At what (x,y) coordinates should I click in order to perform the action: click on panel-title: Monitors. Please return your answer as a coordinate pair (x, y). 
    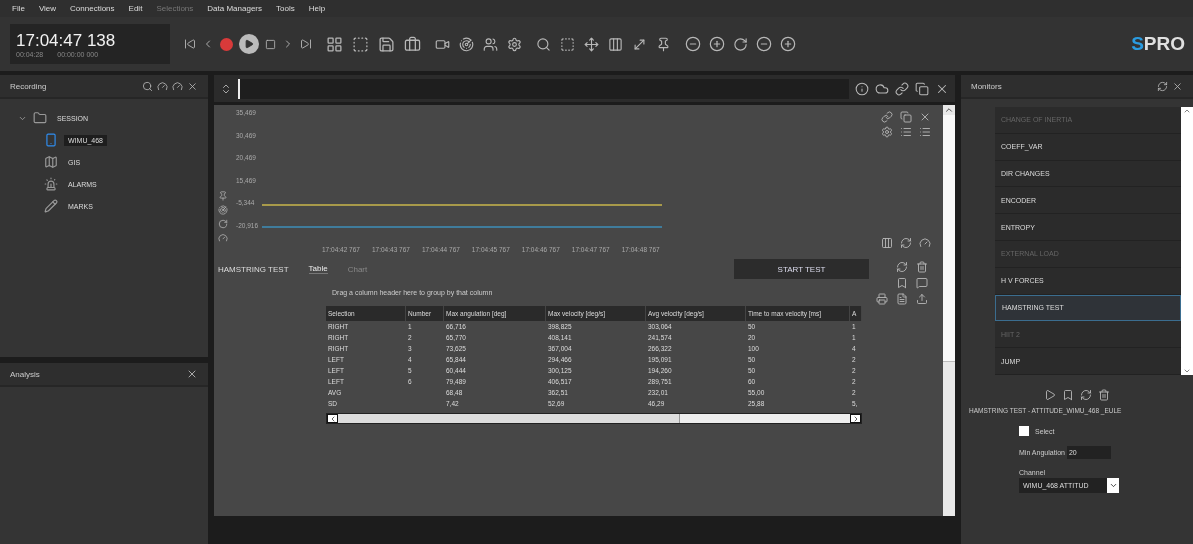
    Looking at the image, I should click on (987, 86).